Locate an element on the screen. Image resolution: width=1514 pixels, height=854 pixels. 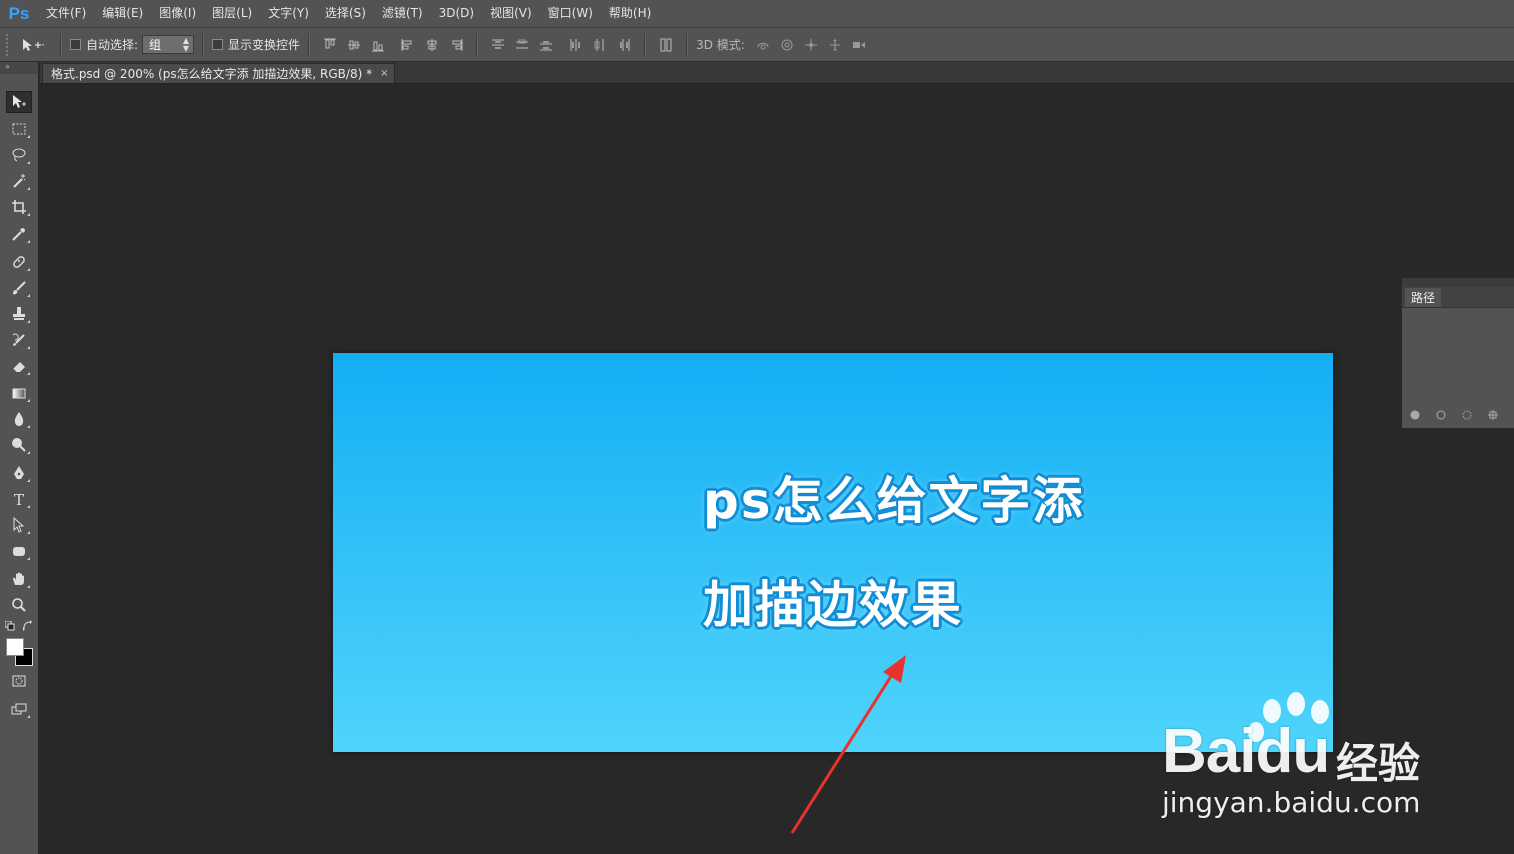
watermark-jingyan: 经验 is located at coordinates (1378, 763).